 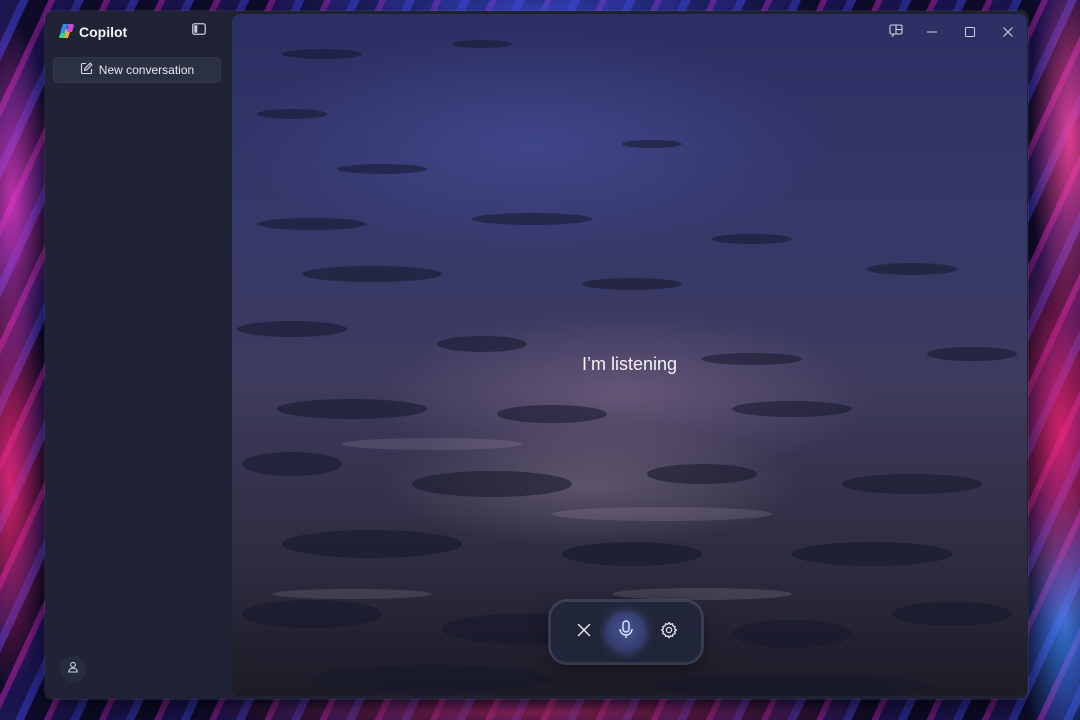 I want to click on snap-layout-button, so click(x=896, y=33).